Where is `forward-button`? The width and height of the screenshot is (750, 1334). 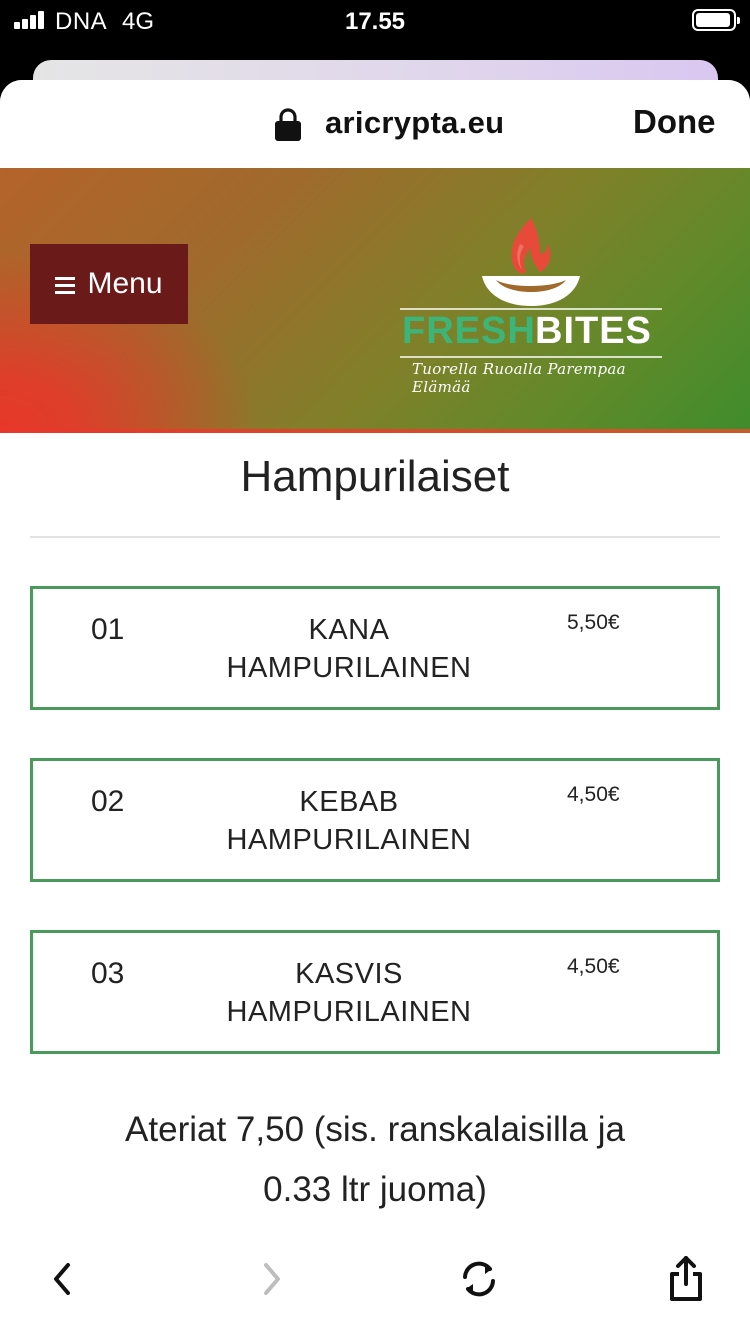
forward-button is located at coordinates (272, 1279).